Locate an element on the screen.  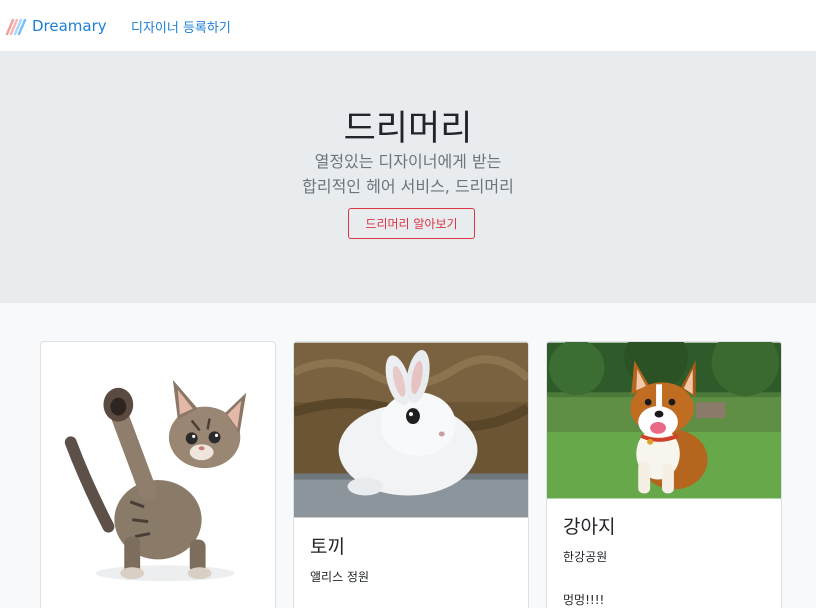
bunny-image is located at coordinates (411, 430).